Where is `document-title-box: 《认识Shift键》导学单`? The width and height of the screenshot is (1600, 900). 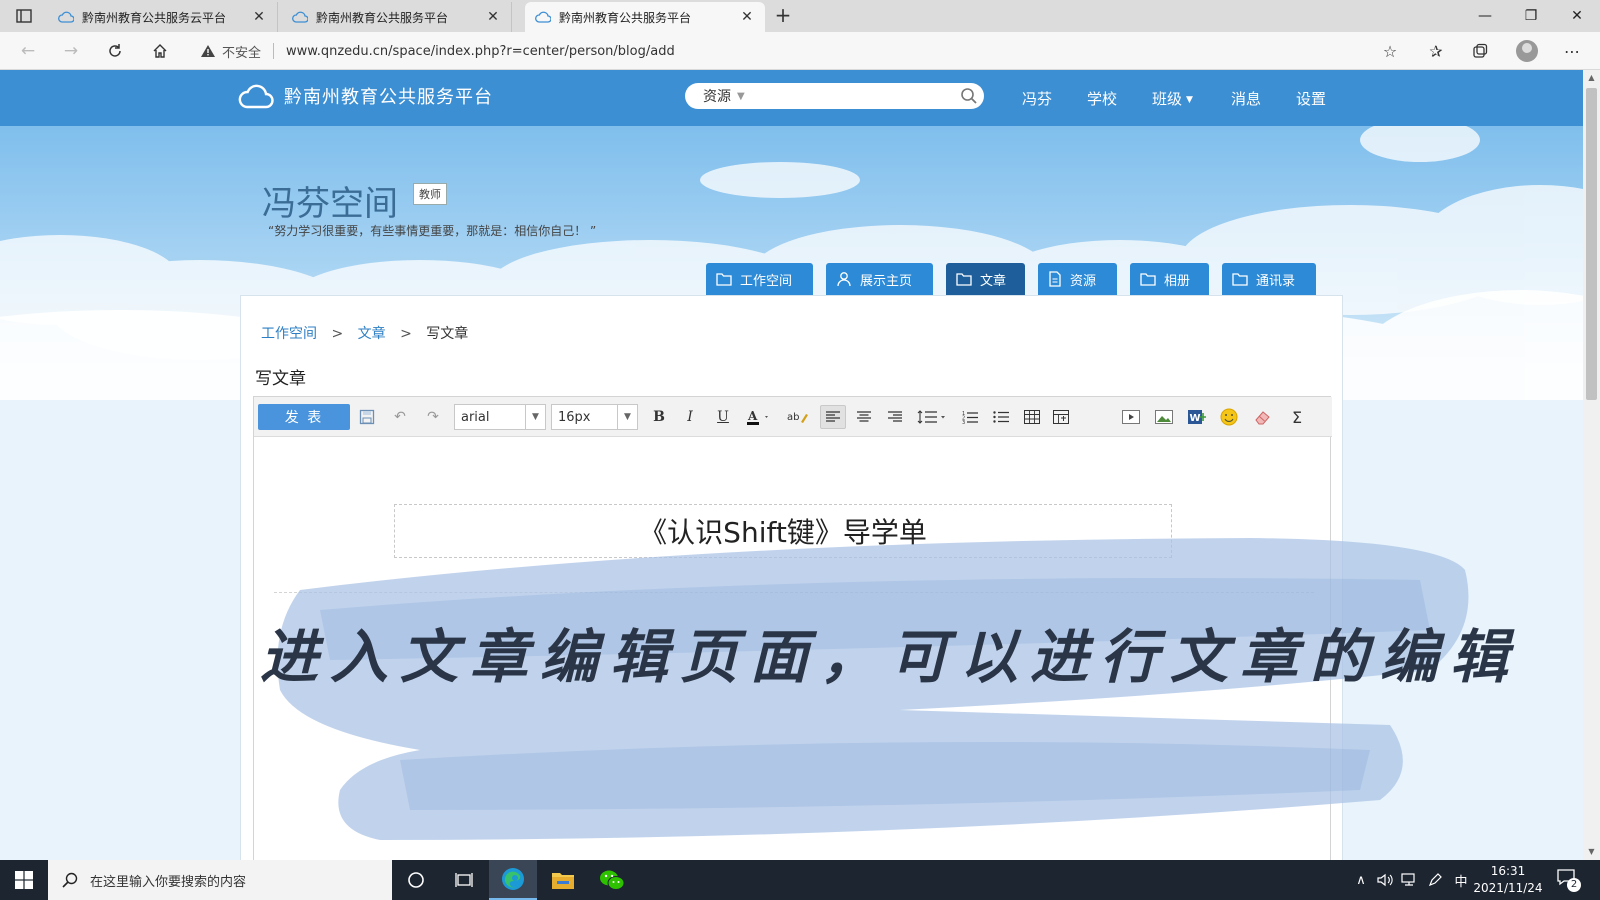 document-title-box: 《认识Shift键》导学单 is located at coordinates (783, 531).